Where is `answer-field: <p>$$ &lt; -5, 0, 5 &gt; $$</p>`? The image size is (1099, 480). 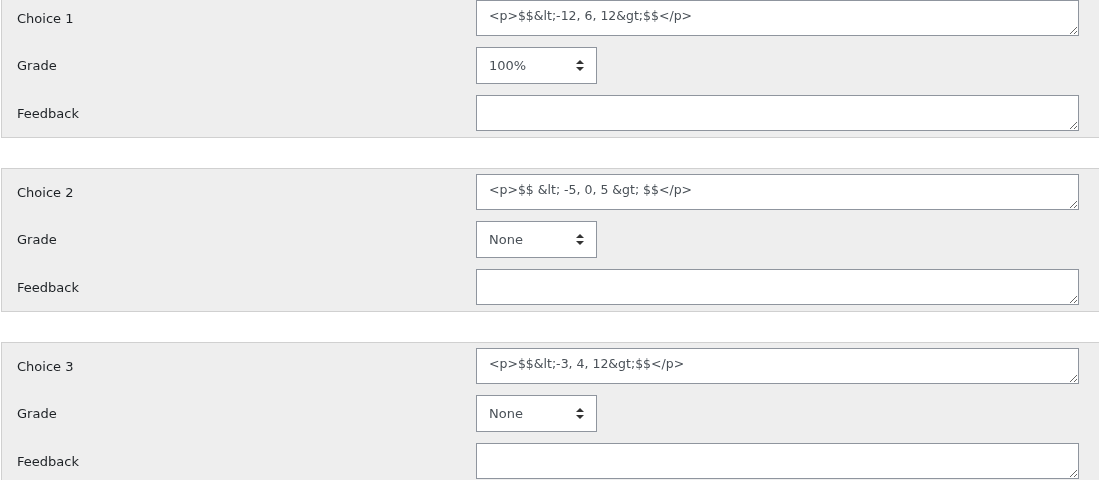 answer-field: <p>$$ &lt; -5, 0, 5 &gt; $$</p> is located at coordinates (777, 192).